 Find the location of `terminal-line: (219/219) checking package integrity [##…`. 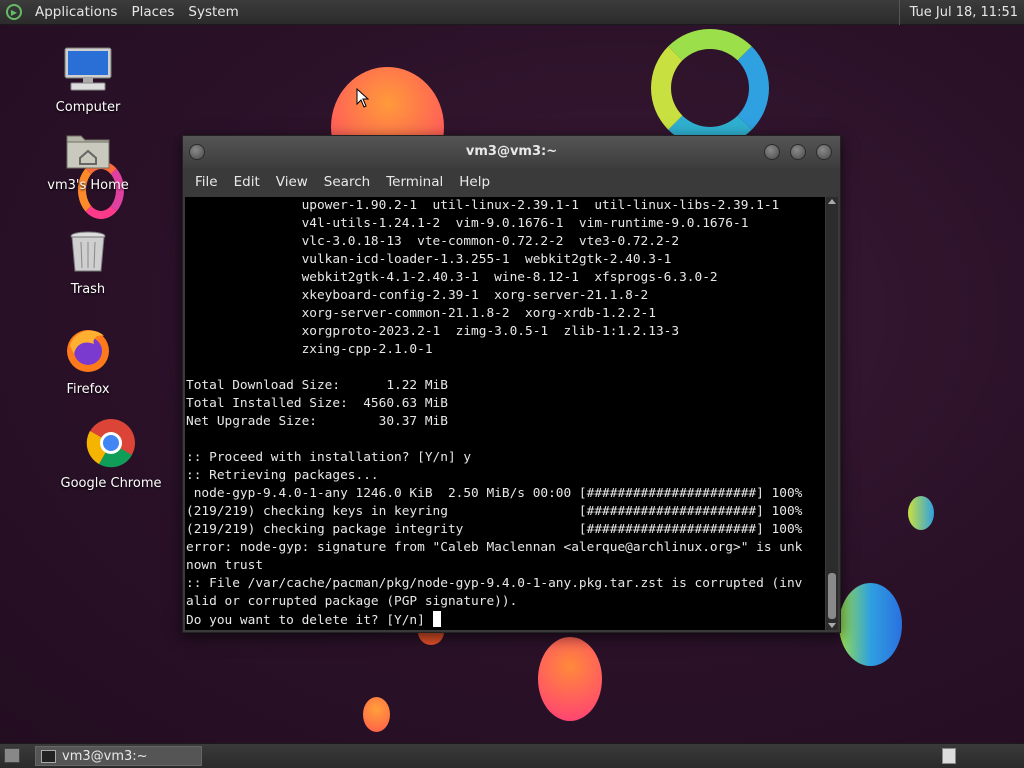

terminal-line: (219/219) checking package integrity [##… is located at coordinates (494, 529).